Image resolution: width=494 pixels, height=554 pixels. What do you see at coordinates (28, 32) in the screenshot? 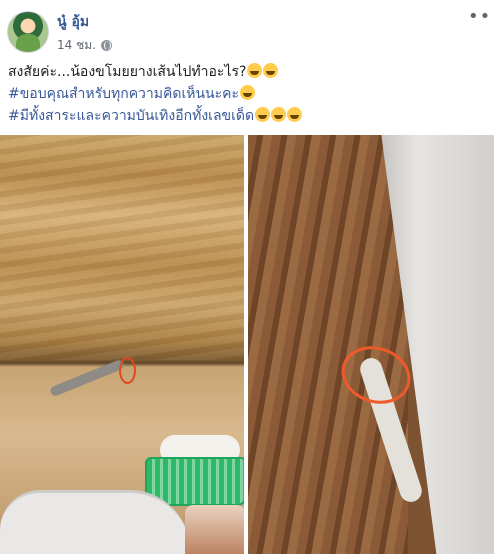
I see `avatar` at bounding box center [28, 32].